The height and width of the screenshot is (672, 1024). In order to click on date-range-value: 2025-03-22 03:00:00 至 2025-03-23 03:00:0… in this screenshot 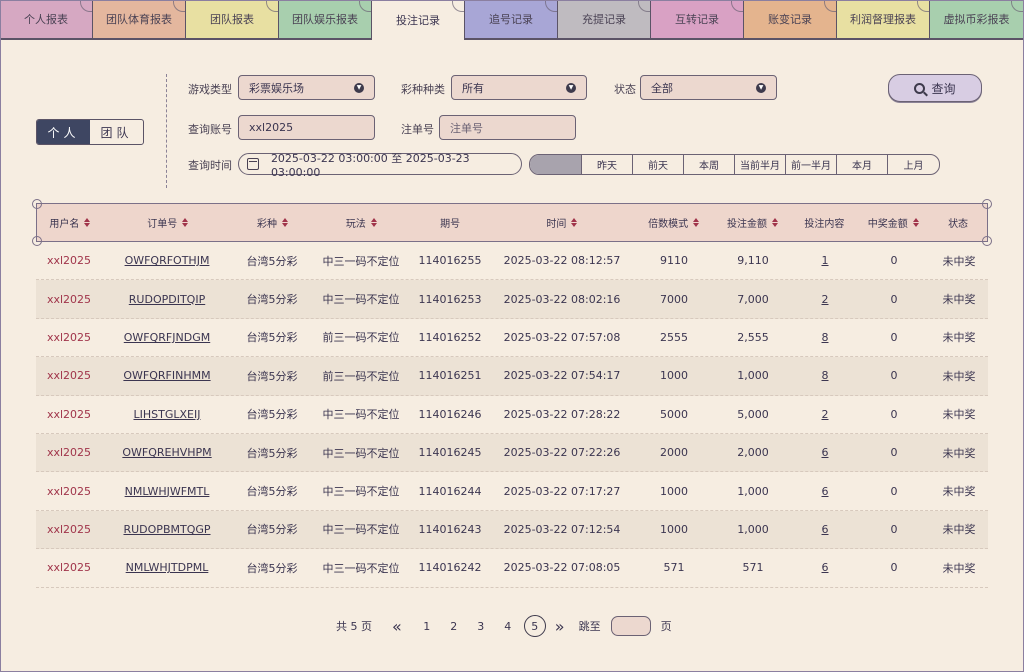, I will do `click(370, 165)`.